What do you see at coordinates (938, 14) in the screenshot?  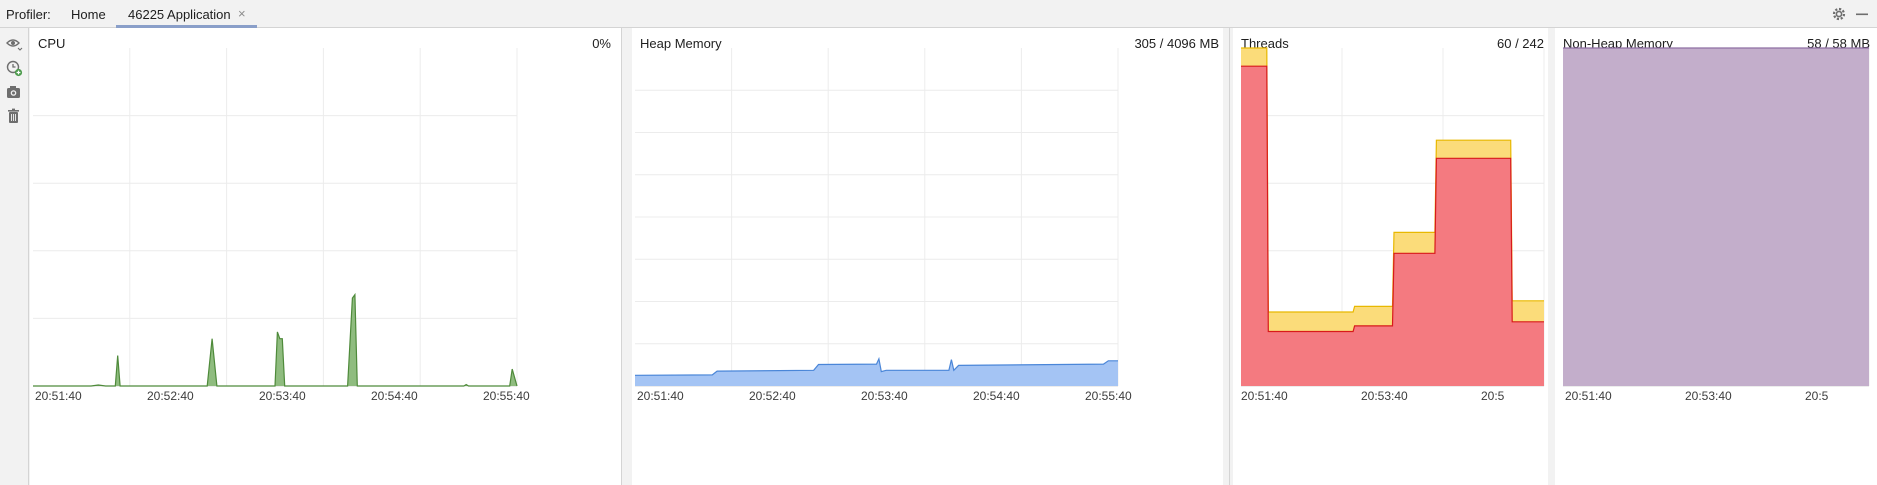 I see `profiler-tab-bar: Profiler: Home 46225 Application ×` at bounding box center [938, 14].